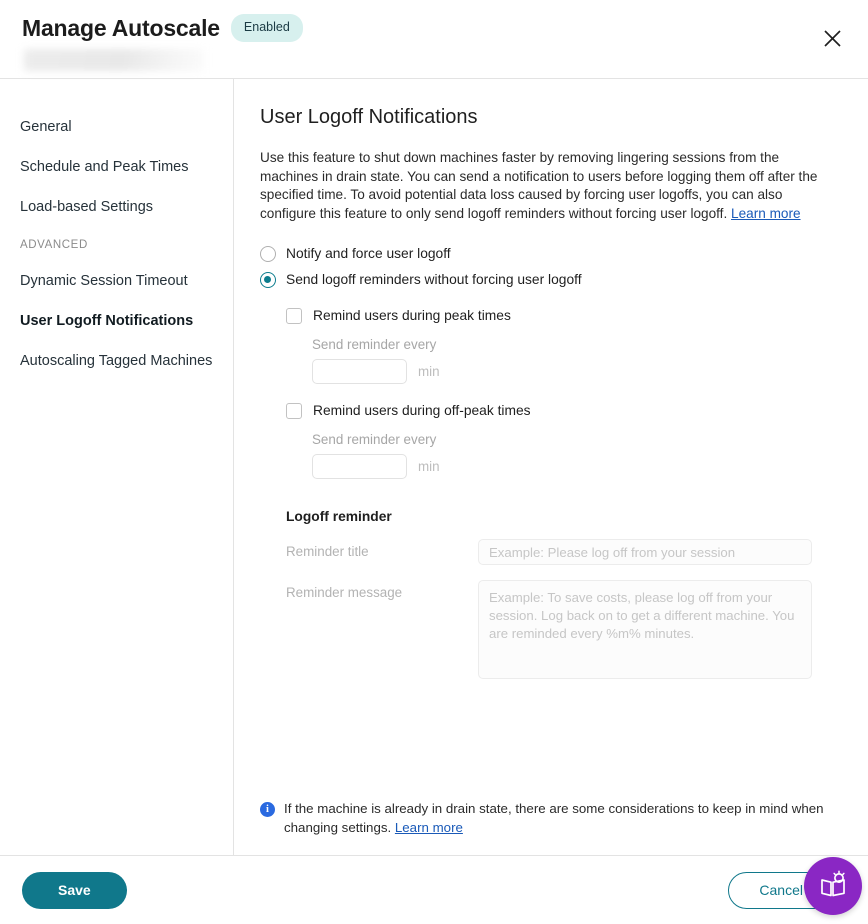 The image size is (868, 924). What do you see at coordinates (550, 254) in the screenshot?
I see `radio-notify-and-force-user-logoff: Notify and force user logoff` at bounding box center [550, 254].